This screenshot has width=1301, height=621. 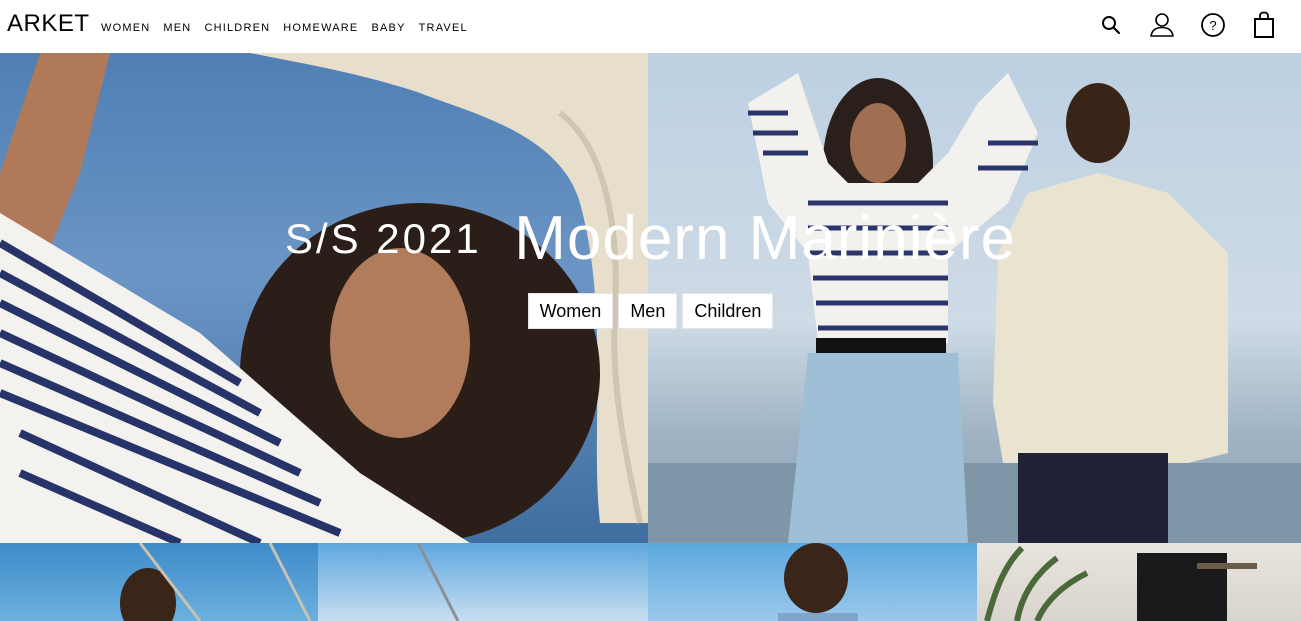 What do you see at coordinates (1162, 25) in the screenshot?
I see `account-icon` at bounding box center [1162, 25].